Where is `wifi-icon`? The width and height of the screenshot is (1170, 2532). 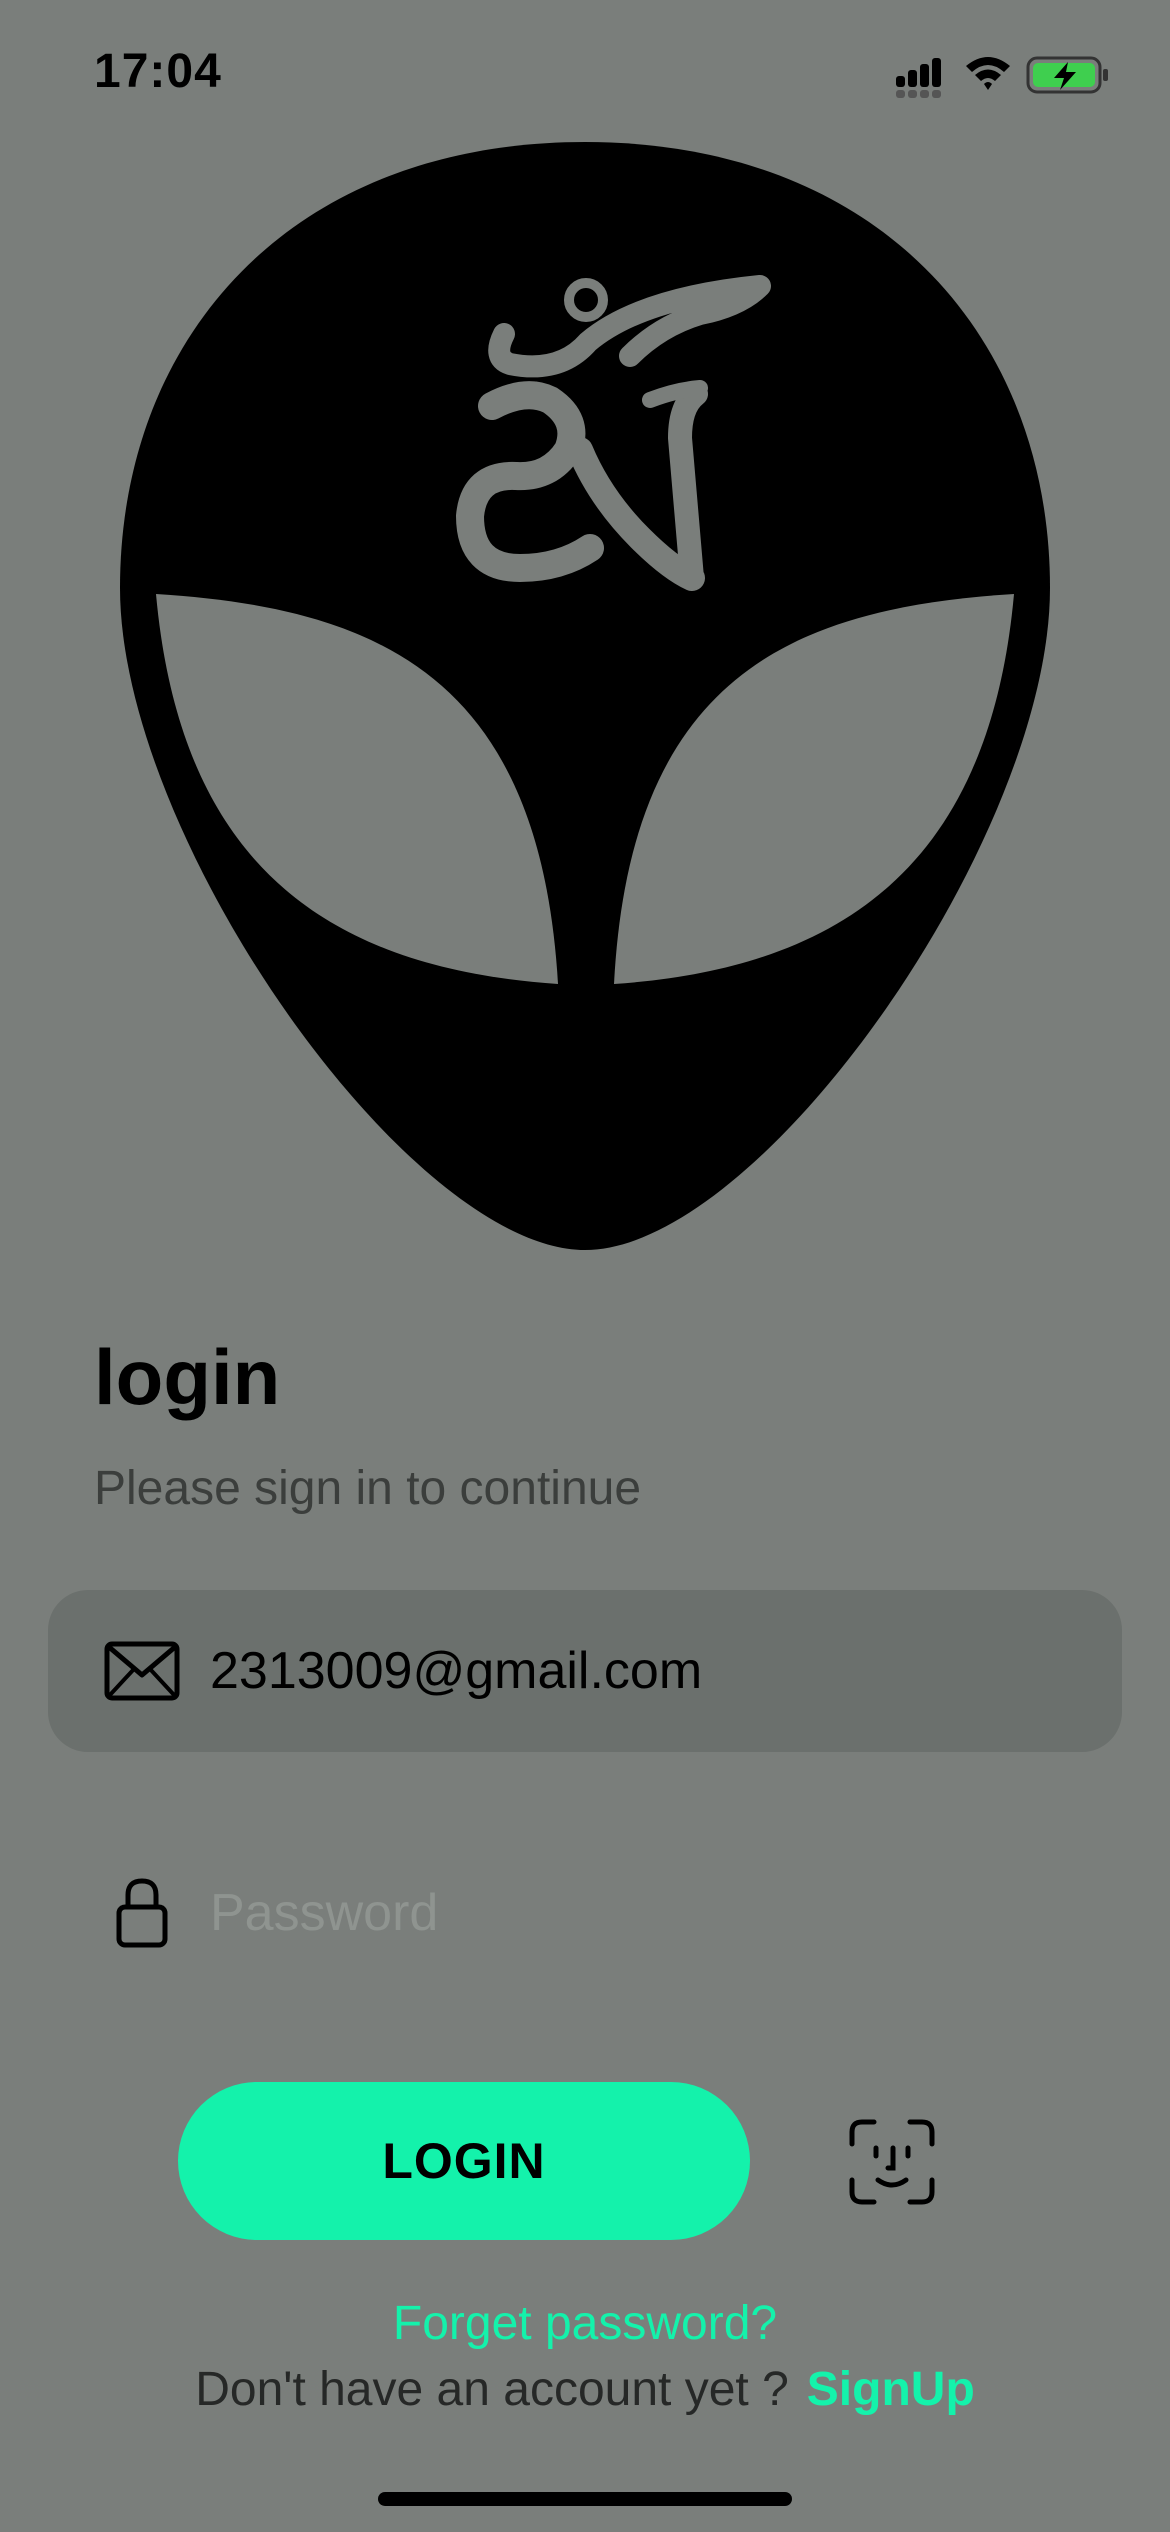 wifi-icon is located at coordinates (988, 73).